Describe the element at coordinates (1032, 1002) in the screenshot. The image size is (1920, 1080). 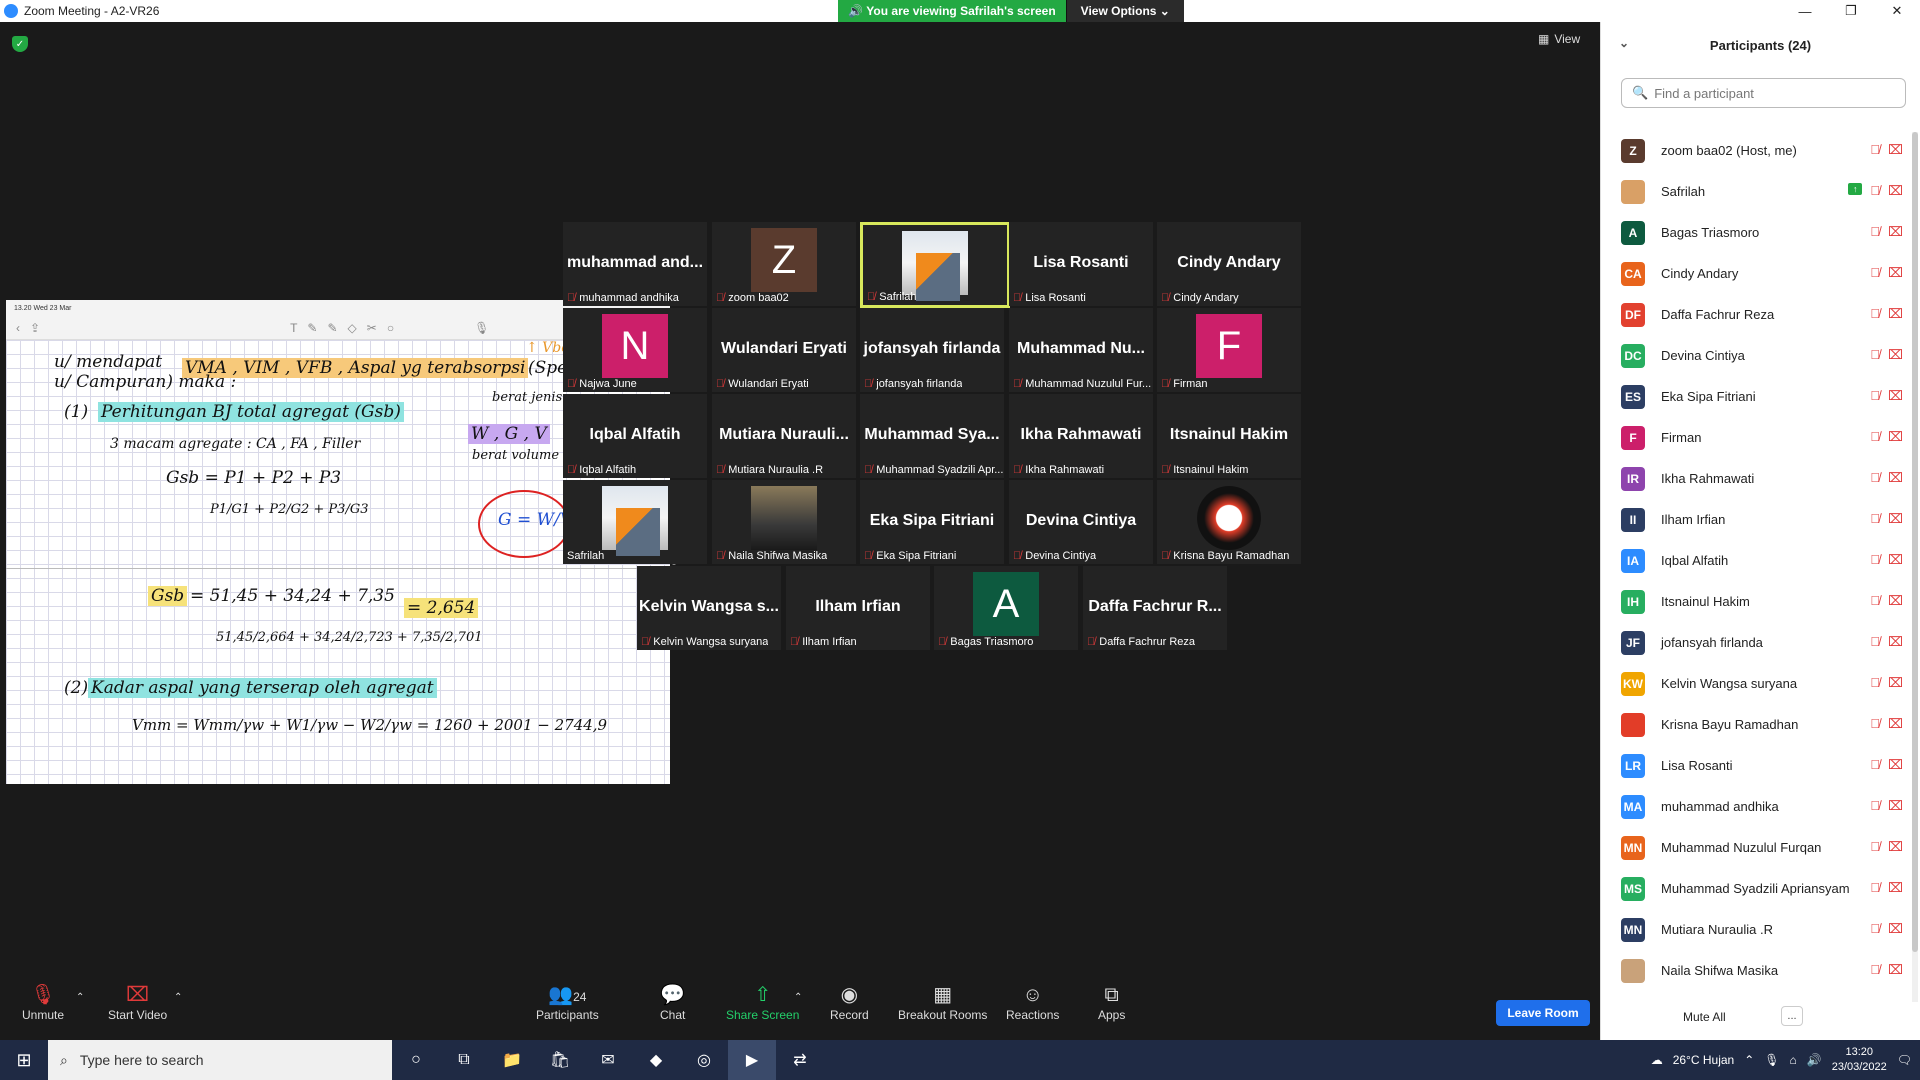
I see `reactions-button: ☺ Reactions` at that location.